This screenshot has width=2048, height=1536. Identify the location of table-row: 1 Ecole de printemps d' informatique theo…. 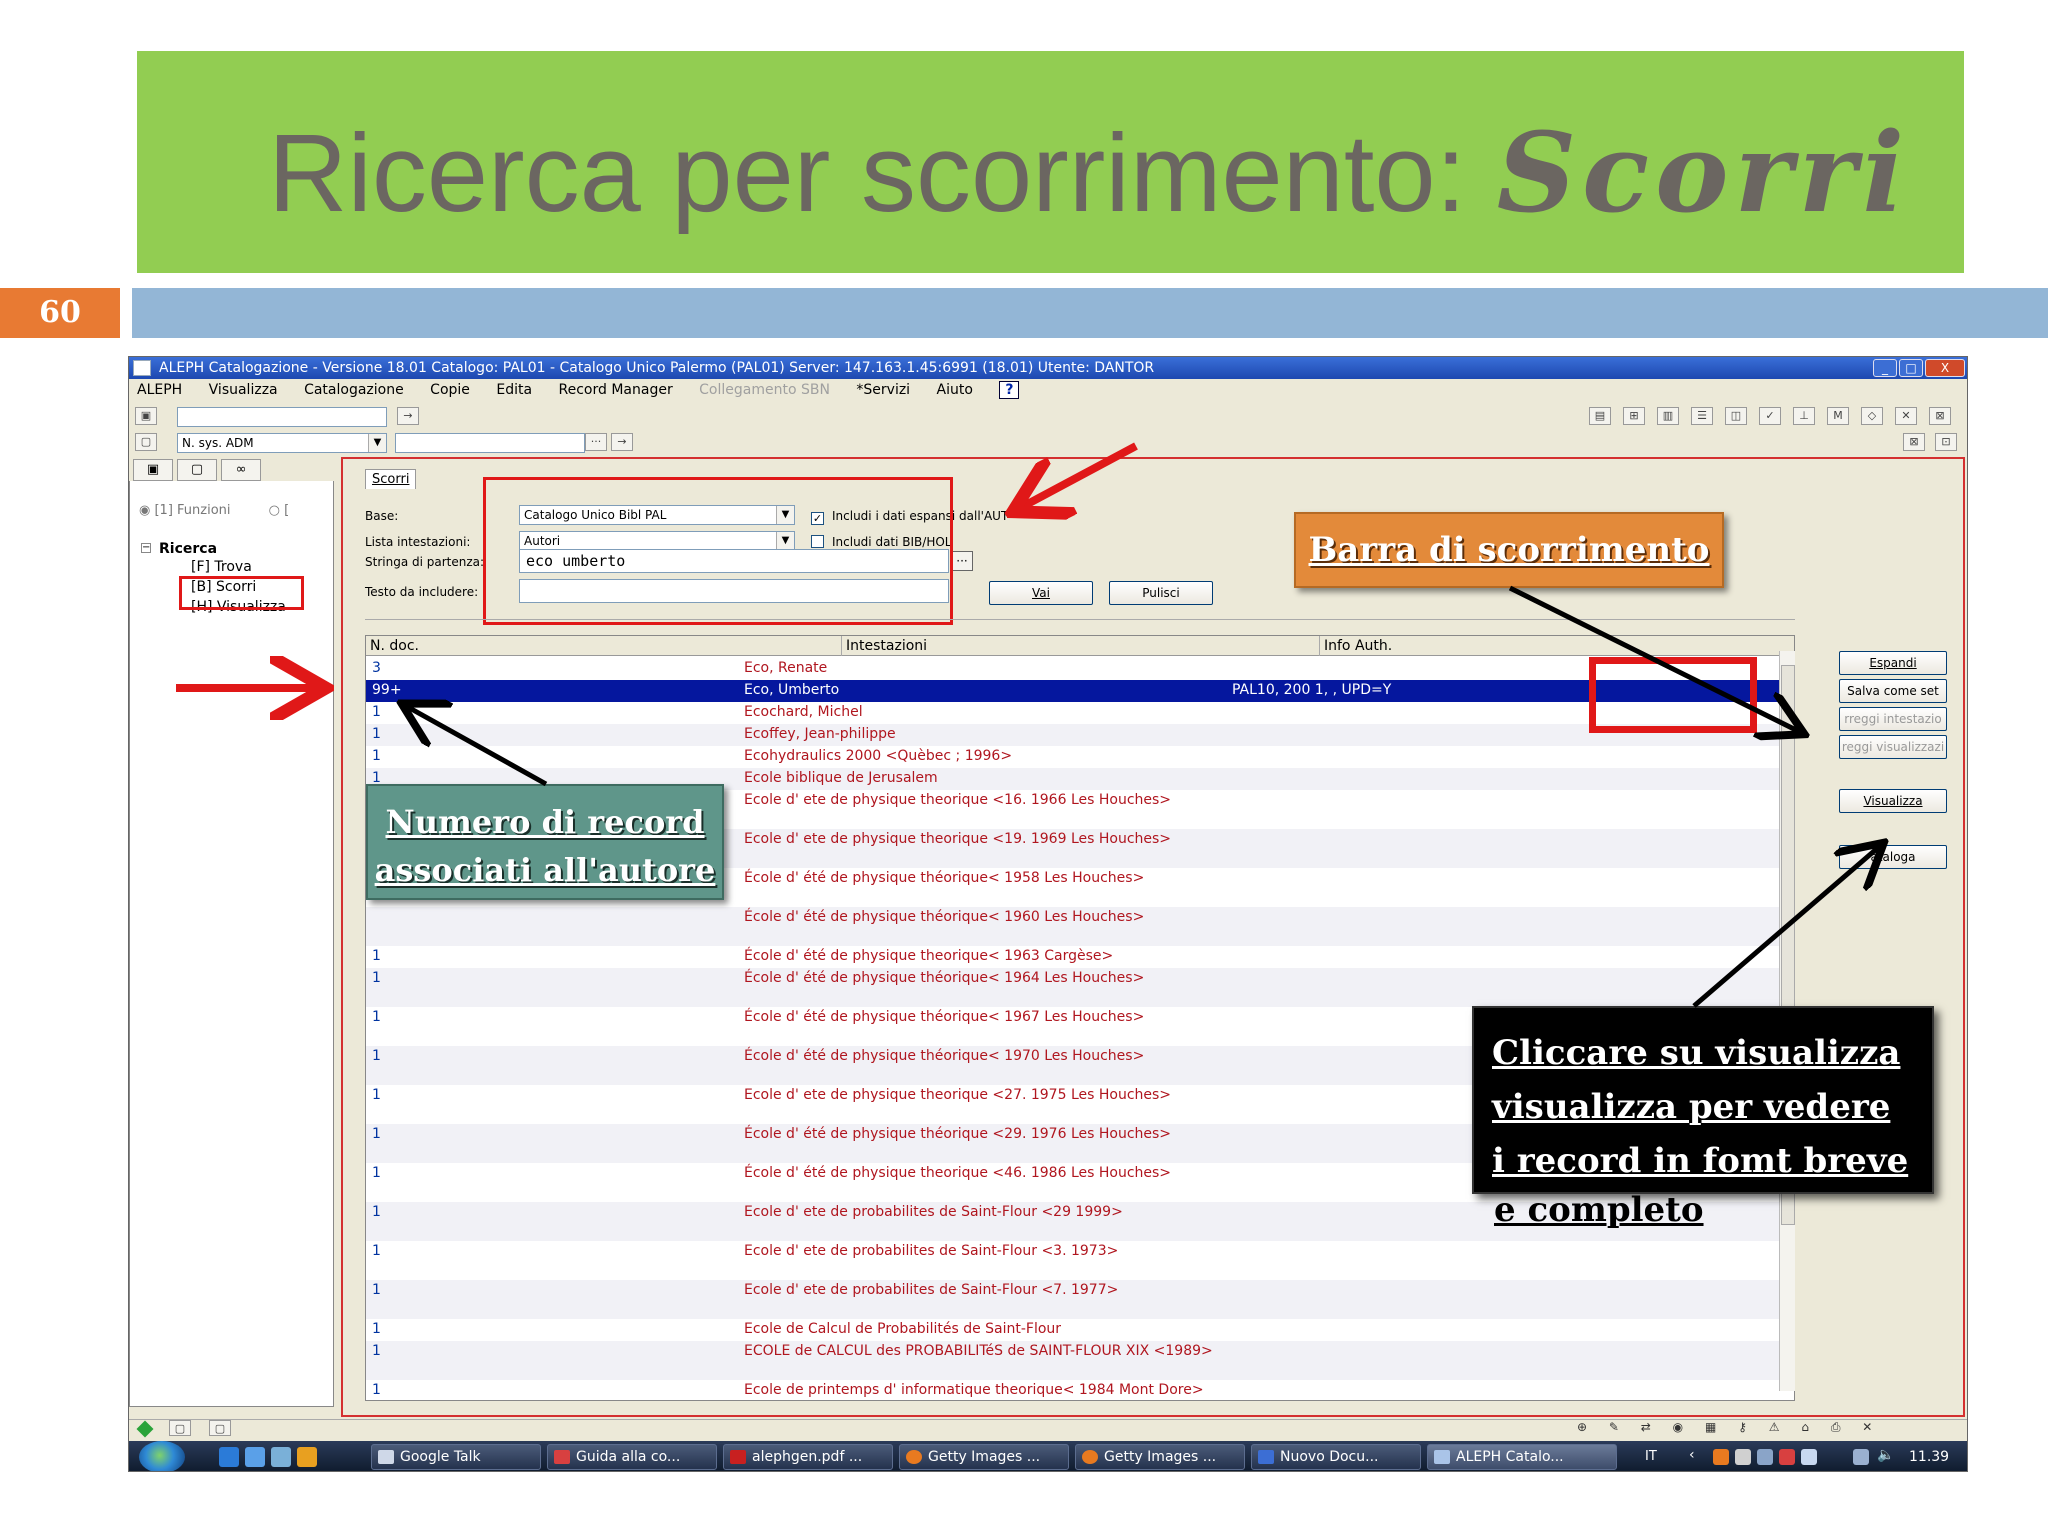
(1076, 1390).